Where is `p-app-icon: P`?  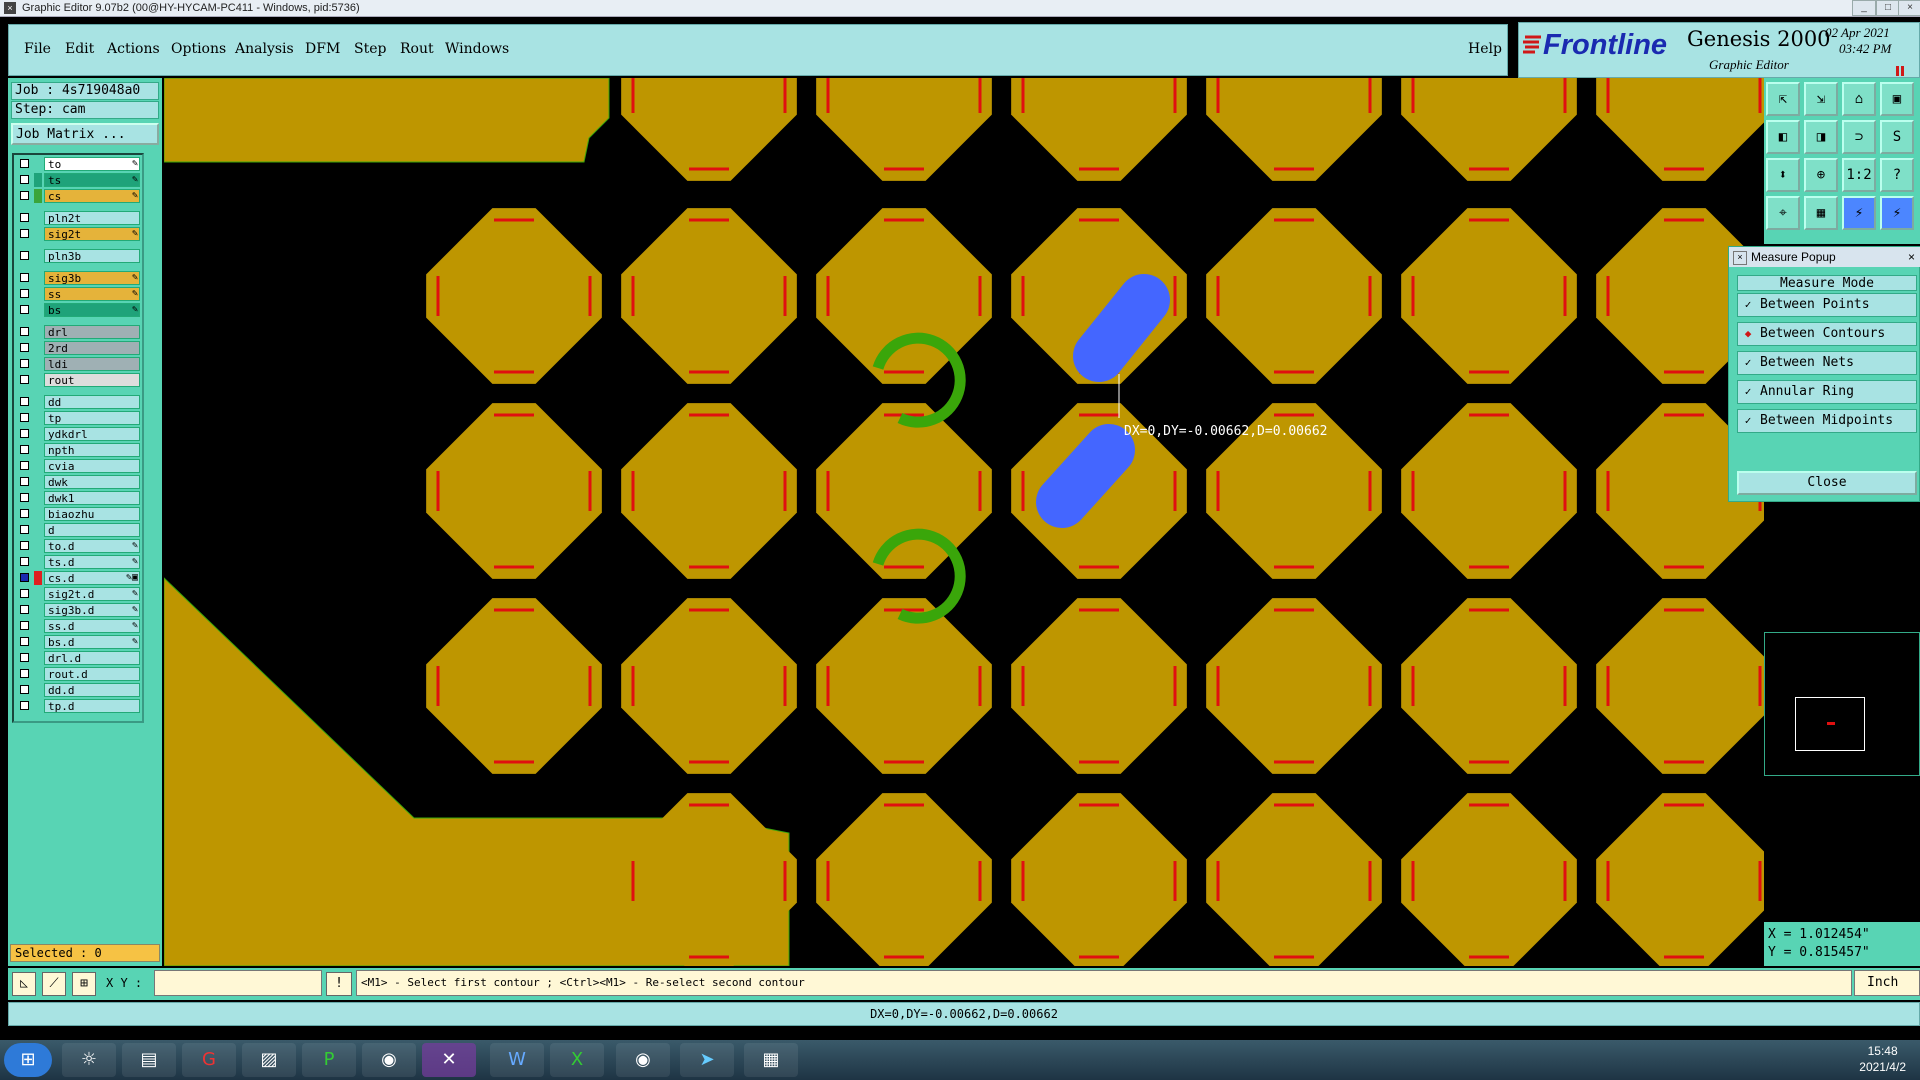 p-app-icon: P is located at coordinates (329, 1060).